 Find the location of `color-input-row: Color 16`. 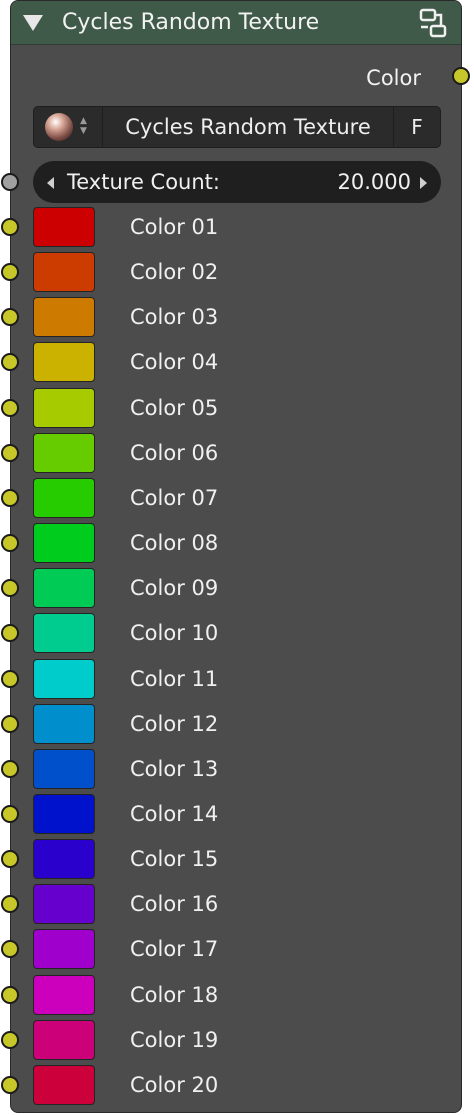

color-input-row: Color 16 is located at coordinates (231, 904).